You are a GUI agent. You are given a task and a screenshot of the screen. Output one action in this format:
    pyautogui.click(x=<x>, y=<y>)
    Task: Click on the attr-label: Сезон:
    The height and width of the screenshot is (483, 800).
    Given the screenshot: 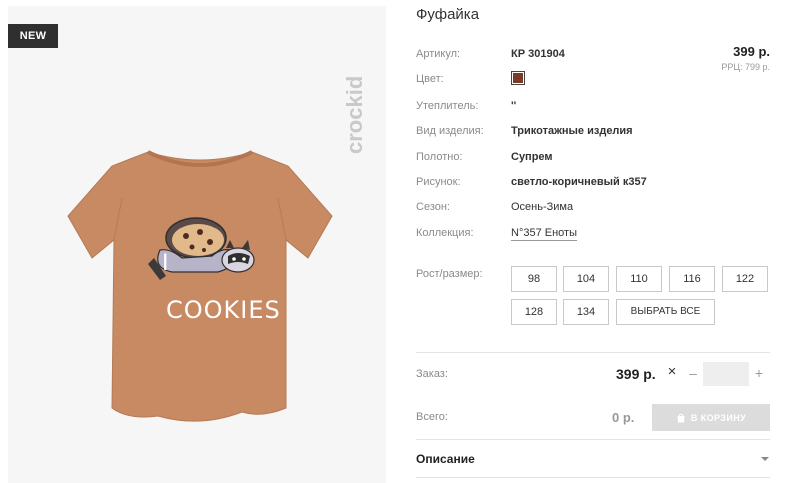 What is the action you would take?
    pyautogui.click(x=433, y=207)
    